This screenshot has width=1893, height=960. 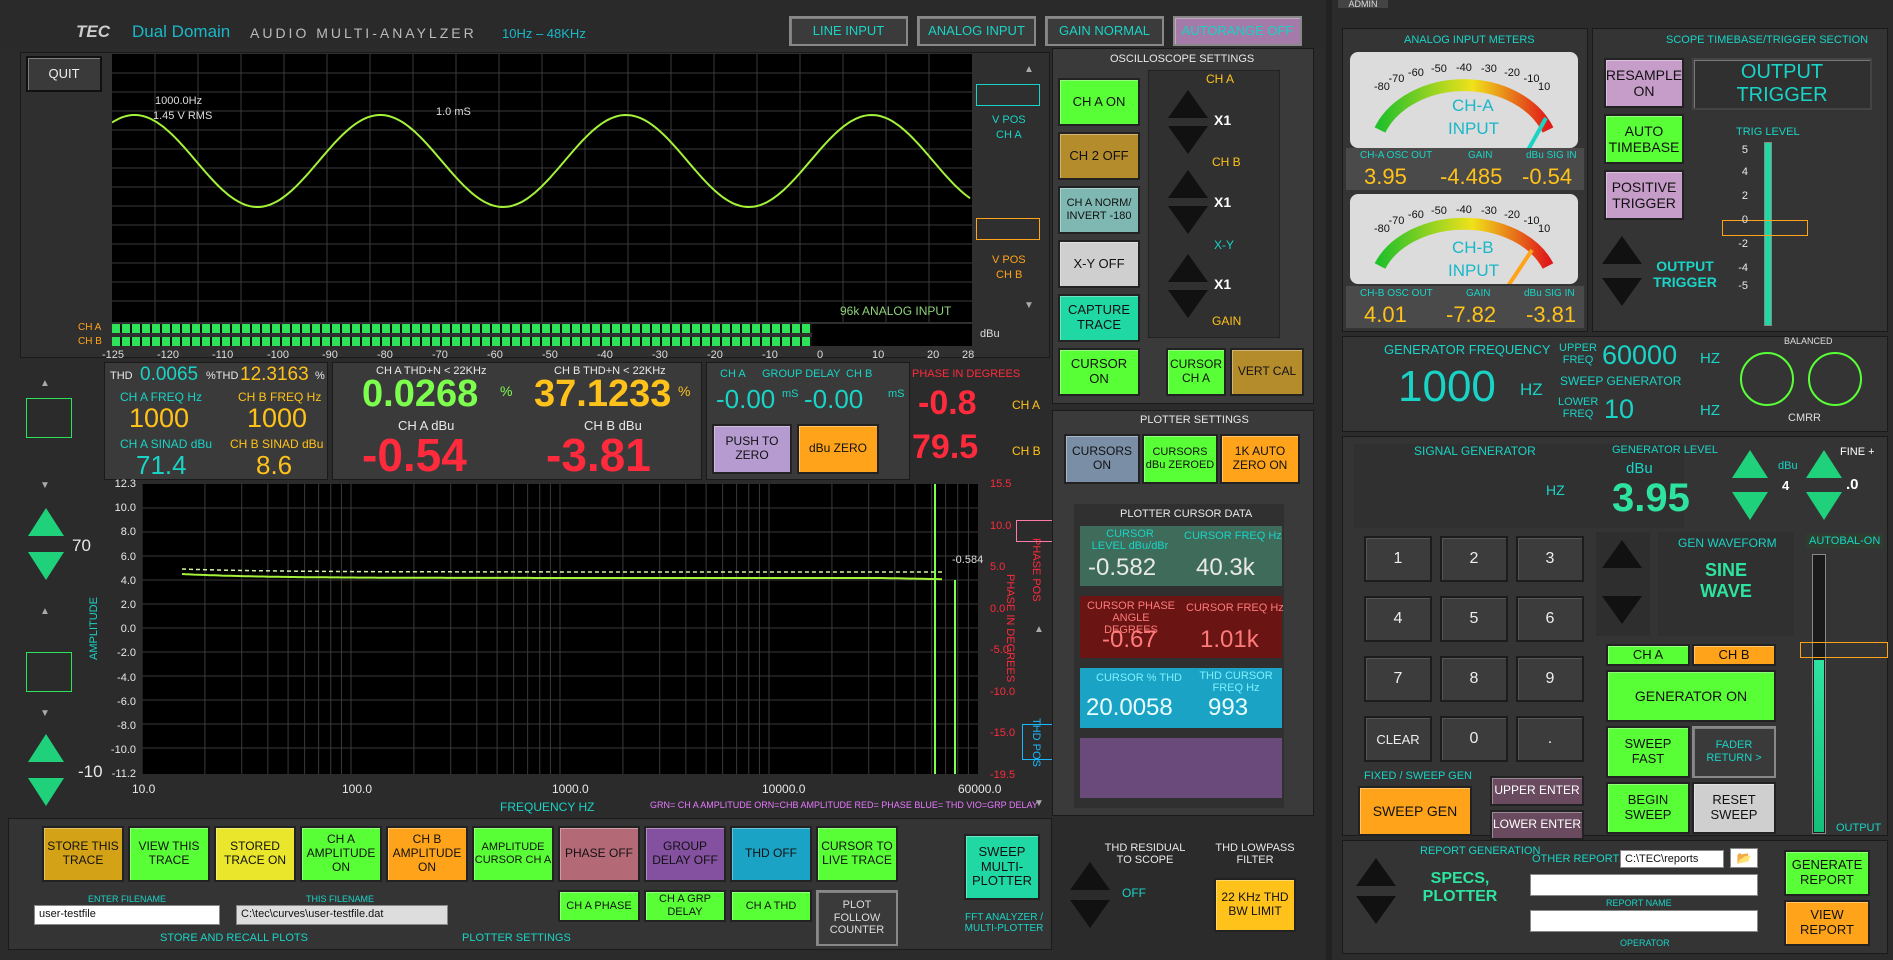 What do you see at coordinates (1255, 905) in the screenshot?
I see `bw-limit-button: 22 KHz THD BW LIMIT` at bounding box center [1255, 905].